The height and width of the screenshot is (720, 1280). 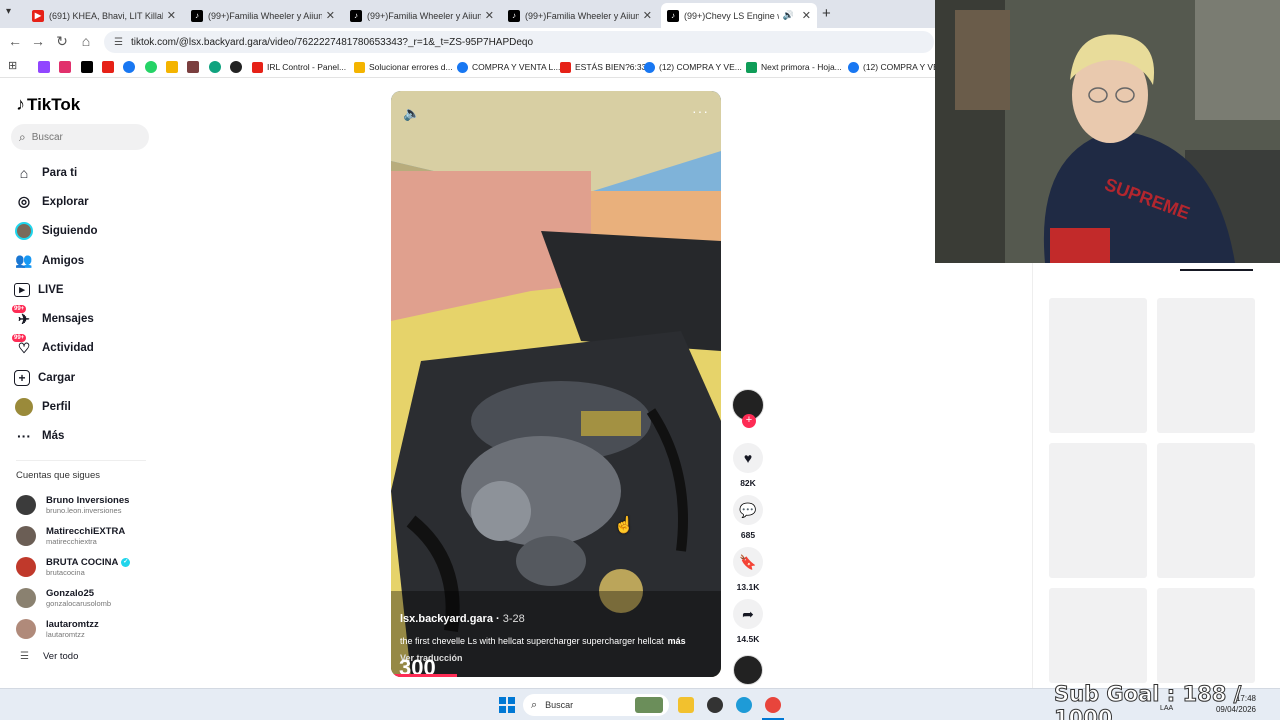 What do you see at coordinates (748, 562) in the screenshot?
I see `save-button: 🔖` at bounding box center [748, 562].